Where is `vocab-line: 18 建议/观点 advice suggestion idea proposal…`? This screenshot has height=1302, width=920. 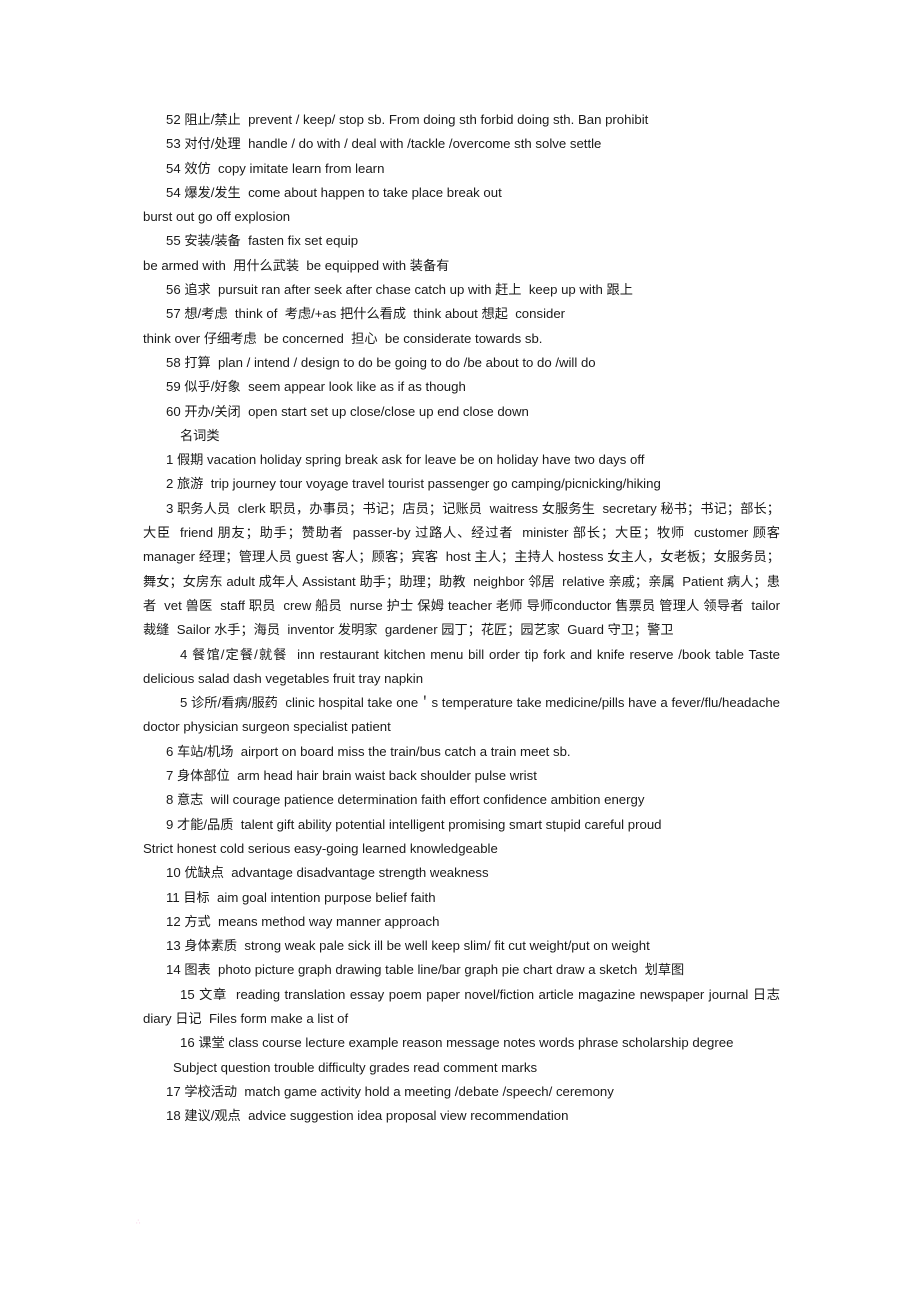 vocab-line: 18 建议/观点 advice suggestion idea proposal… is located at coordinates (367, 1116).